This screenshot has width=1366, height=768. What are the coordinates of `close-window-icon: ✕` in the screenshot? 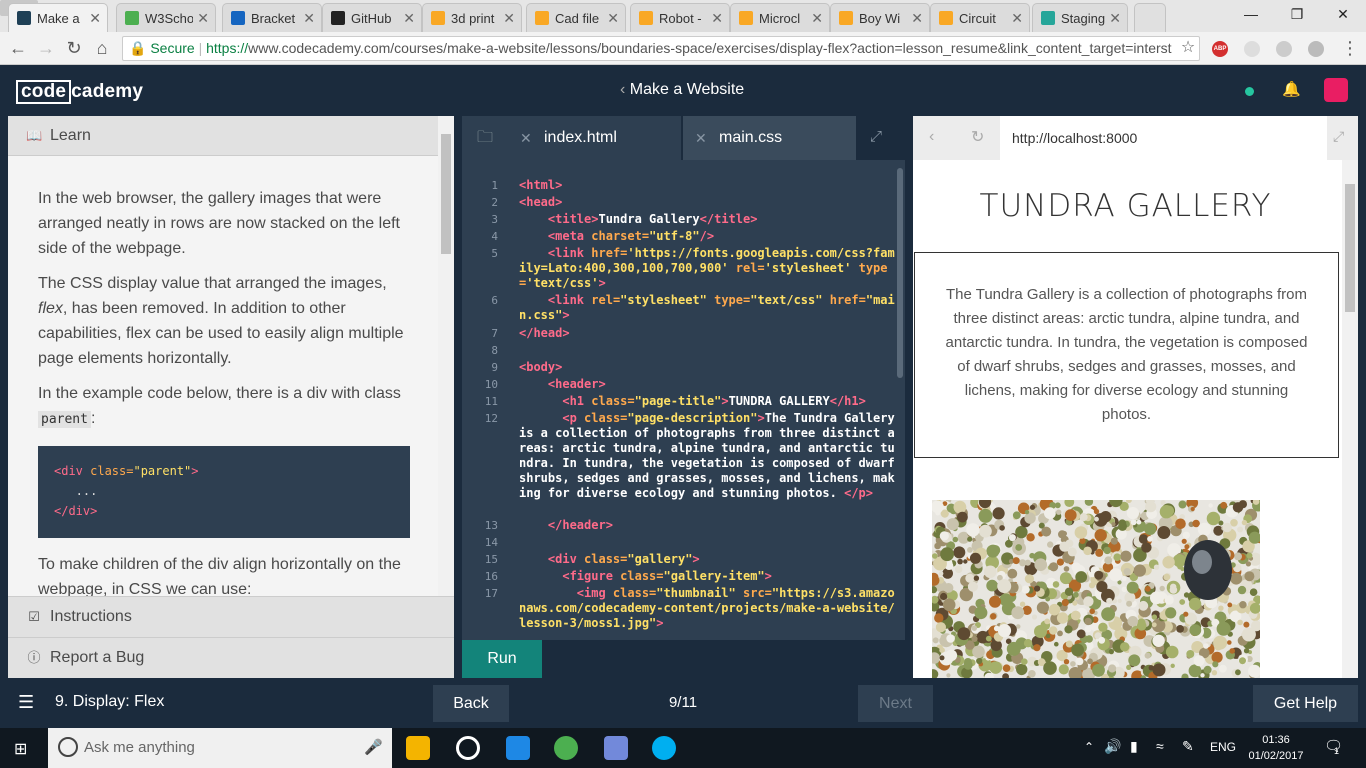 It's located at (1343, 14).